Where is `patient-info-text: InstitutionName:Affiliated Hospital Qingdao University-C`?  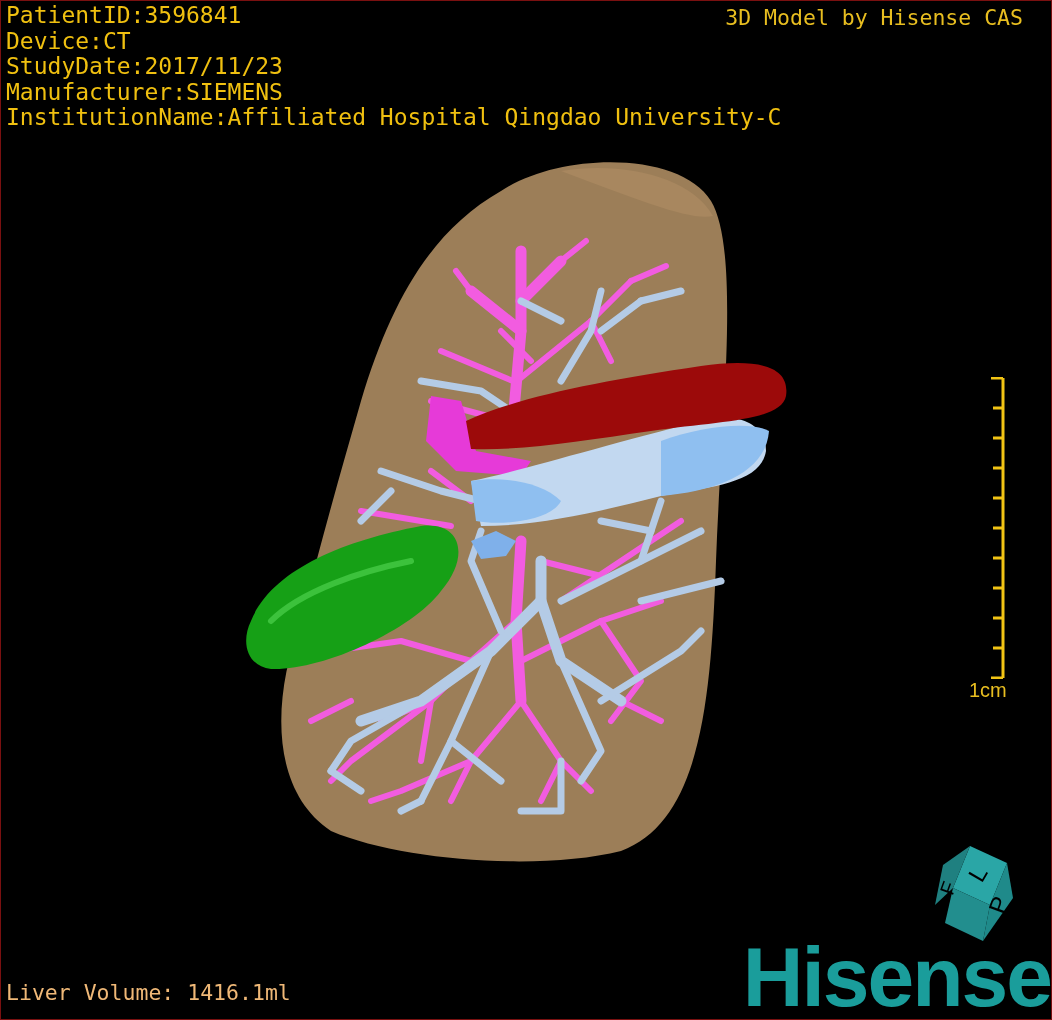
patient-info-text: InstitutionName:Affiliated Hospital Qingdao University-C is located at coordinates (394, 118).